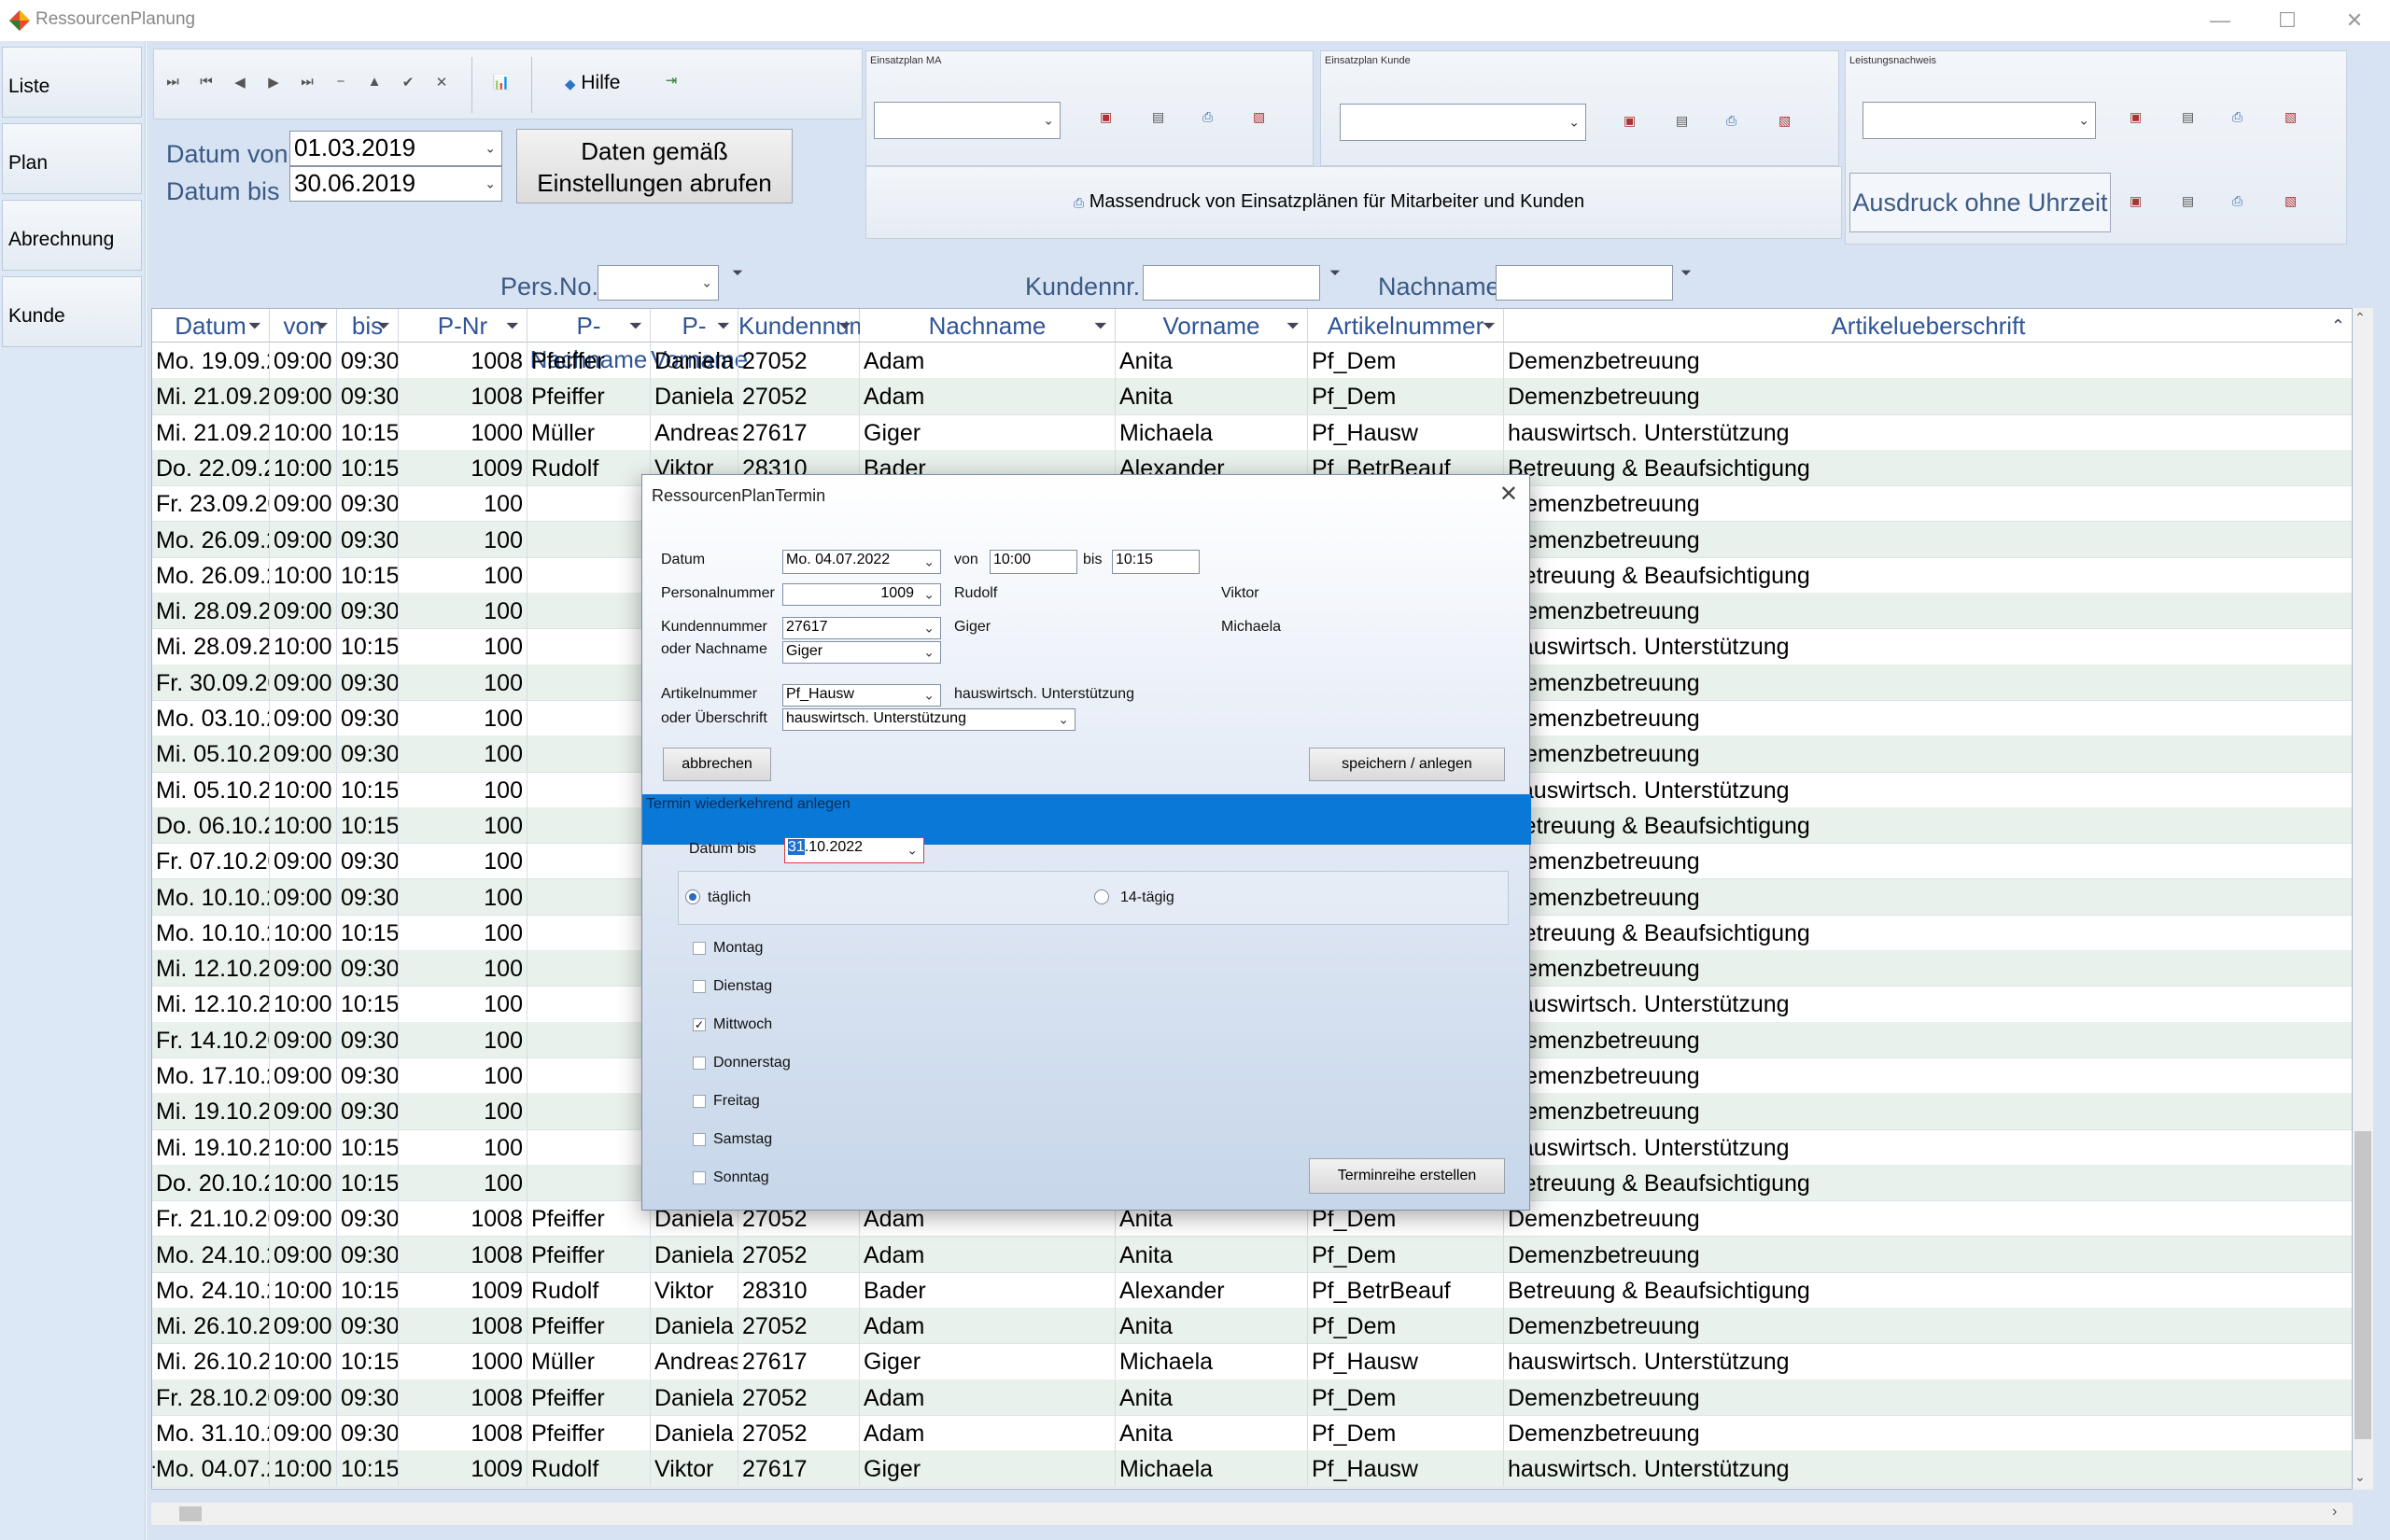  What do you see at coordinates (374, 82) in the screenshot?
I see `edit-record-icon: ▲` at bounding box center [374, 82].